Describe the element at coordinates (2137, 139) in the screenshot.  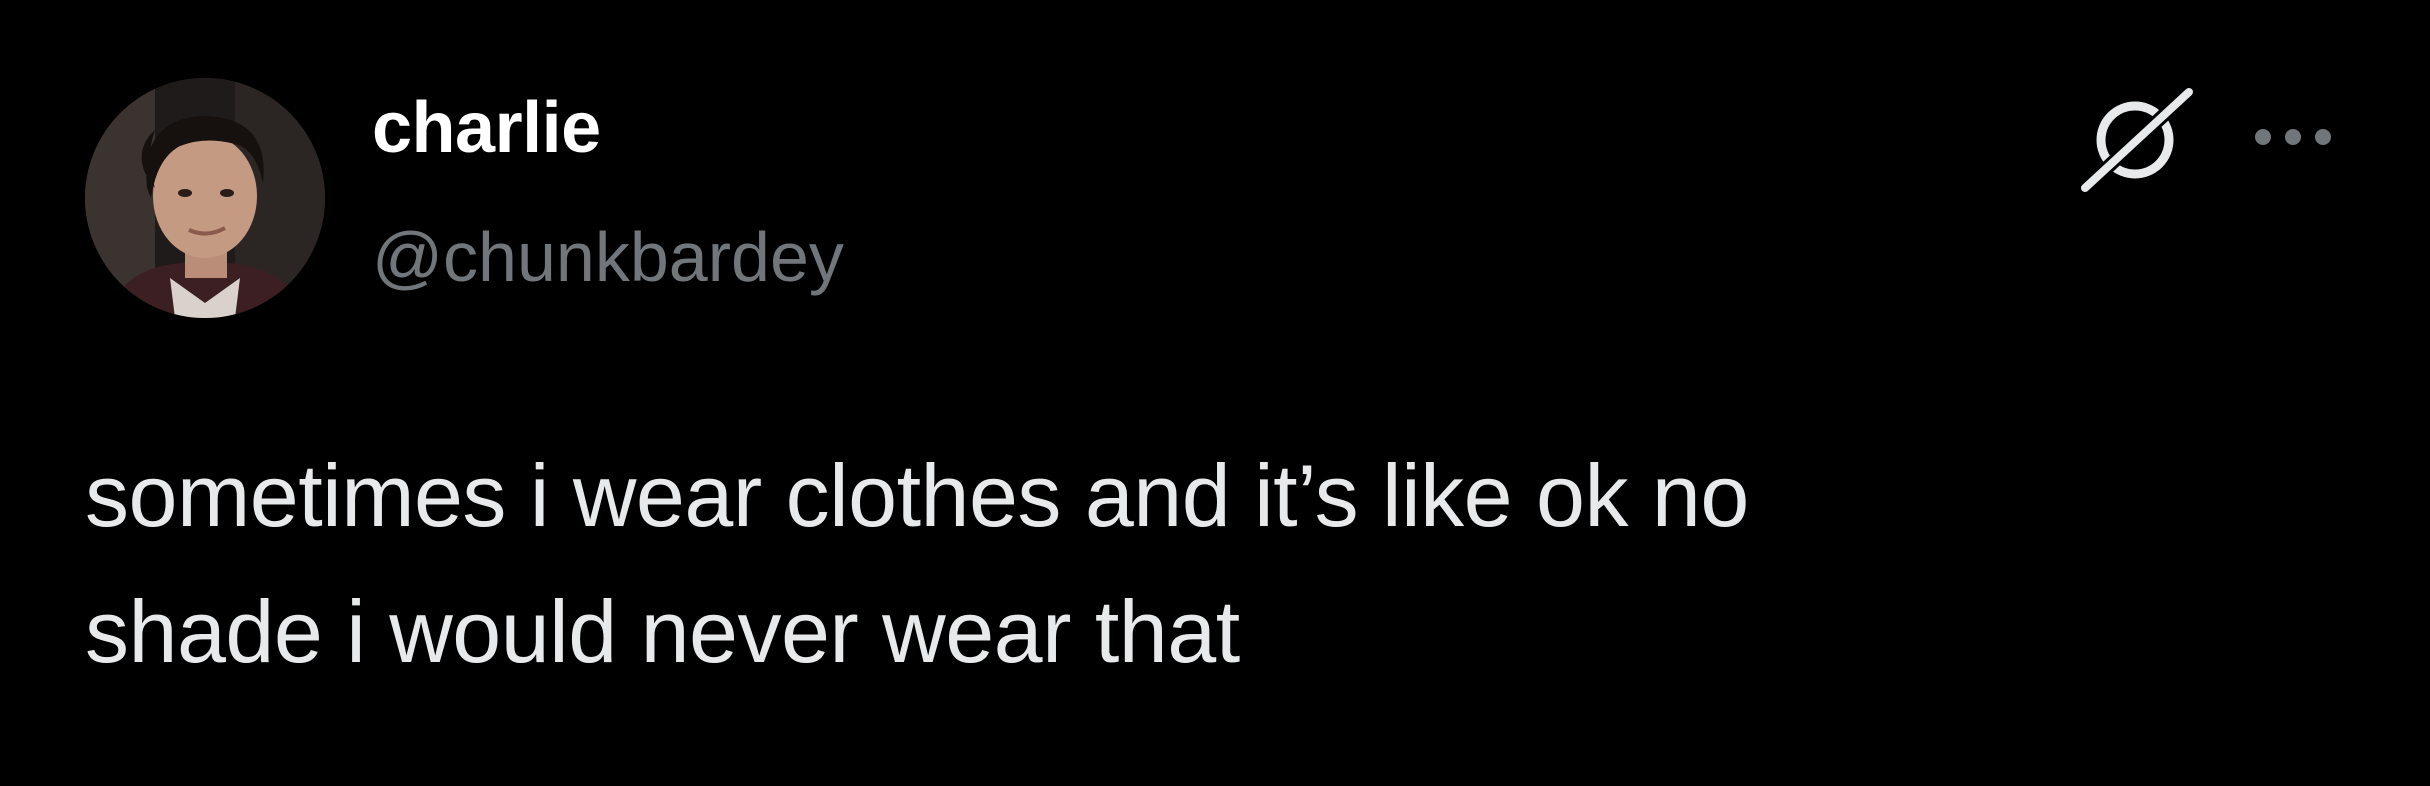
I see `grok-icon` at that location.